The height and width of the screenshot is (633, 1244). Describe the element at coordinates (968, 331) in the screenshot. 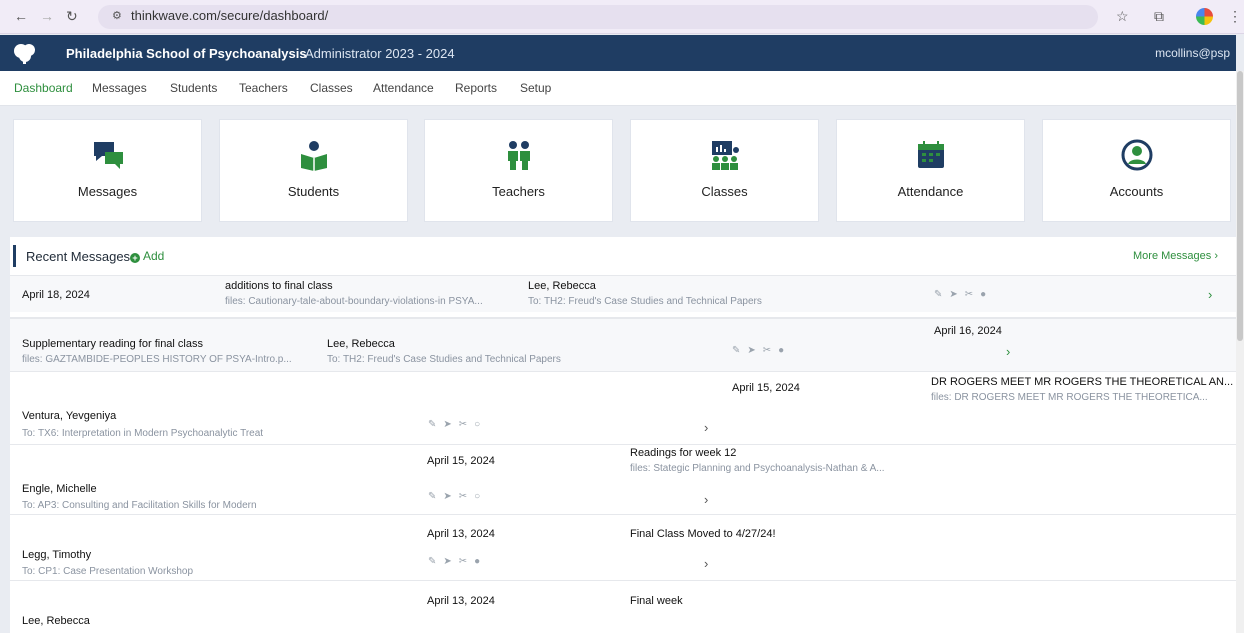

I see `message-date: April 16, 2024` at that location.